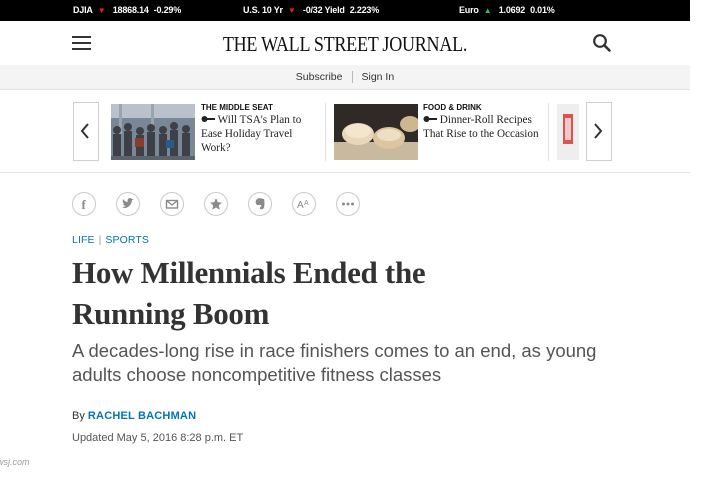 The image size is (705, 478). I want to click on ticker-name: DJIA, so click(83, 10).